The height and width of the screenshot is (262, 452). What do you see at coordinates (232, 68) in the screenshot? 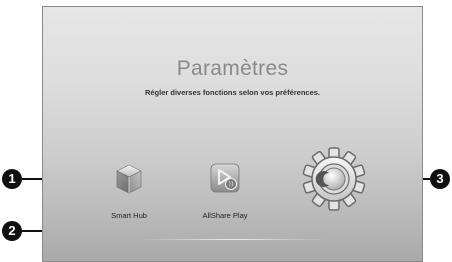
I see `page-title: Paramètres` at bounding box center [232, 68].